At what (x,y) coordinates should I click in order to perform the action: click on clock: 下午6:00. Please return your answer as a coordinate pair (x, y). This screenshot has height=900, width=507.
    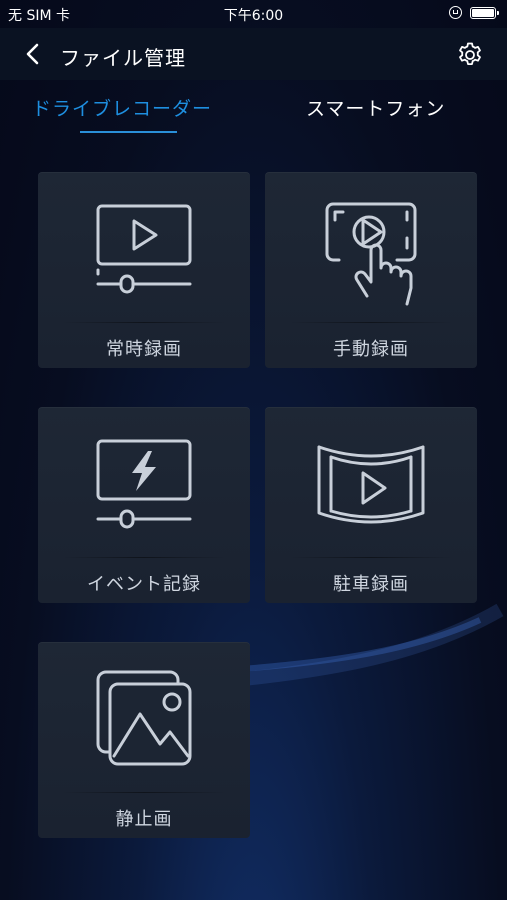
    Looking at the image, I should click on (253, 16).